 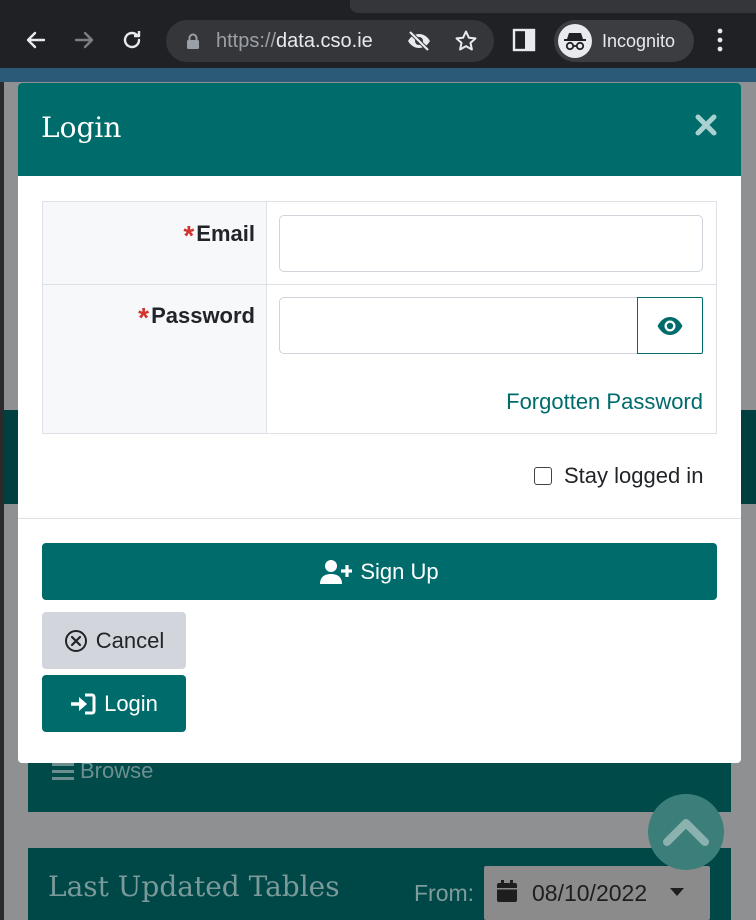 I want to click on circle-x-icon, so click(x=75, y=640).